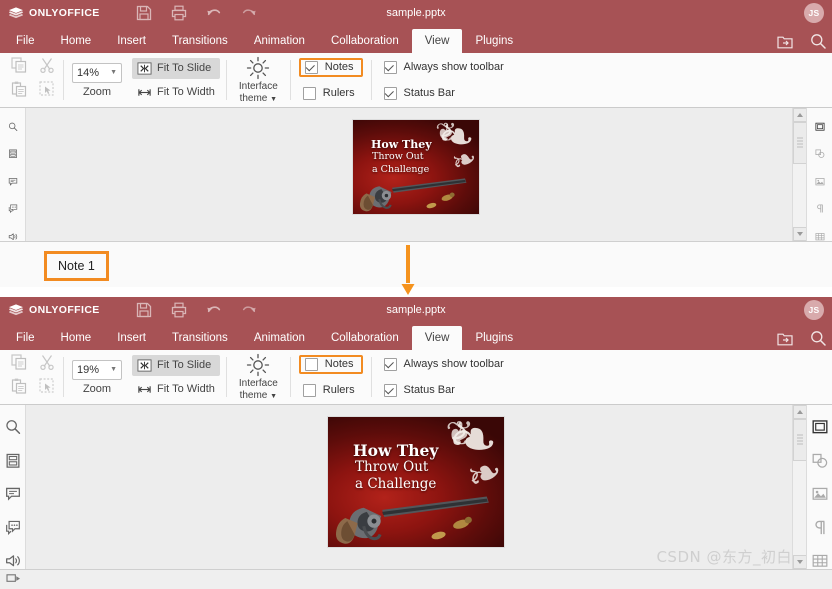  What do you see at coordinates (416, 167) in the screenshot?
I see `slide-thumbnail-before: ❧ ❦ ❧ How They Throw Out a Challenge` at bounding box center [416, 167].